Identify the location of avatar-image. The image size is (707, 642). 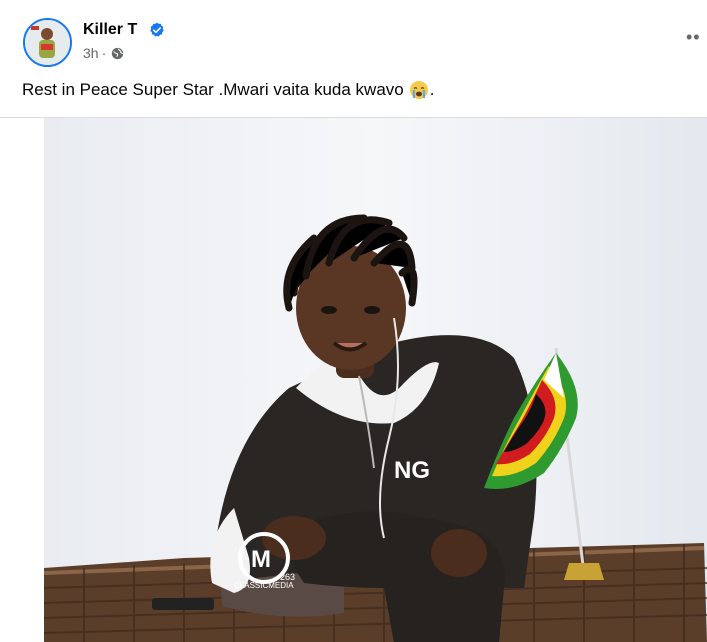
(47, 42).